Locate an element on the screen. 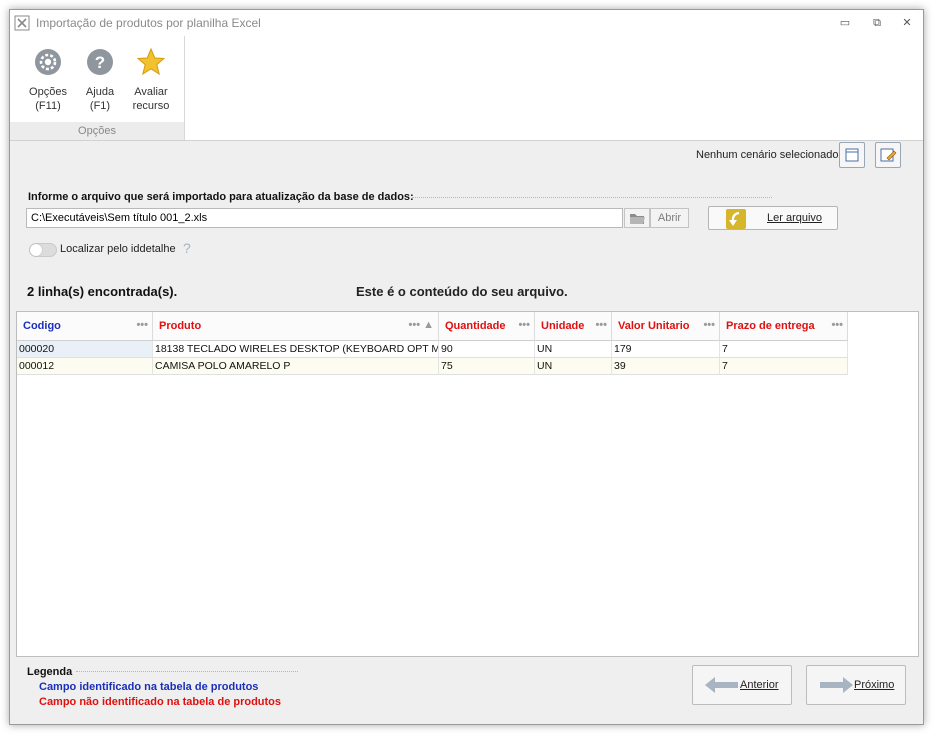 The width and height of the screenshot is (934, 737). next-button: Próximo is located at coordinates (856, 685).